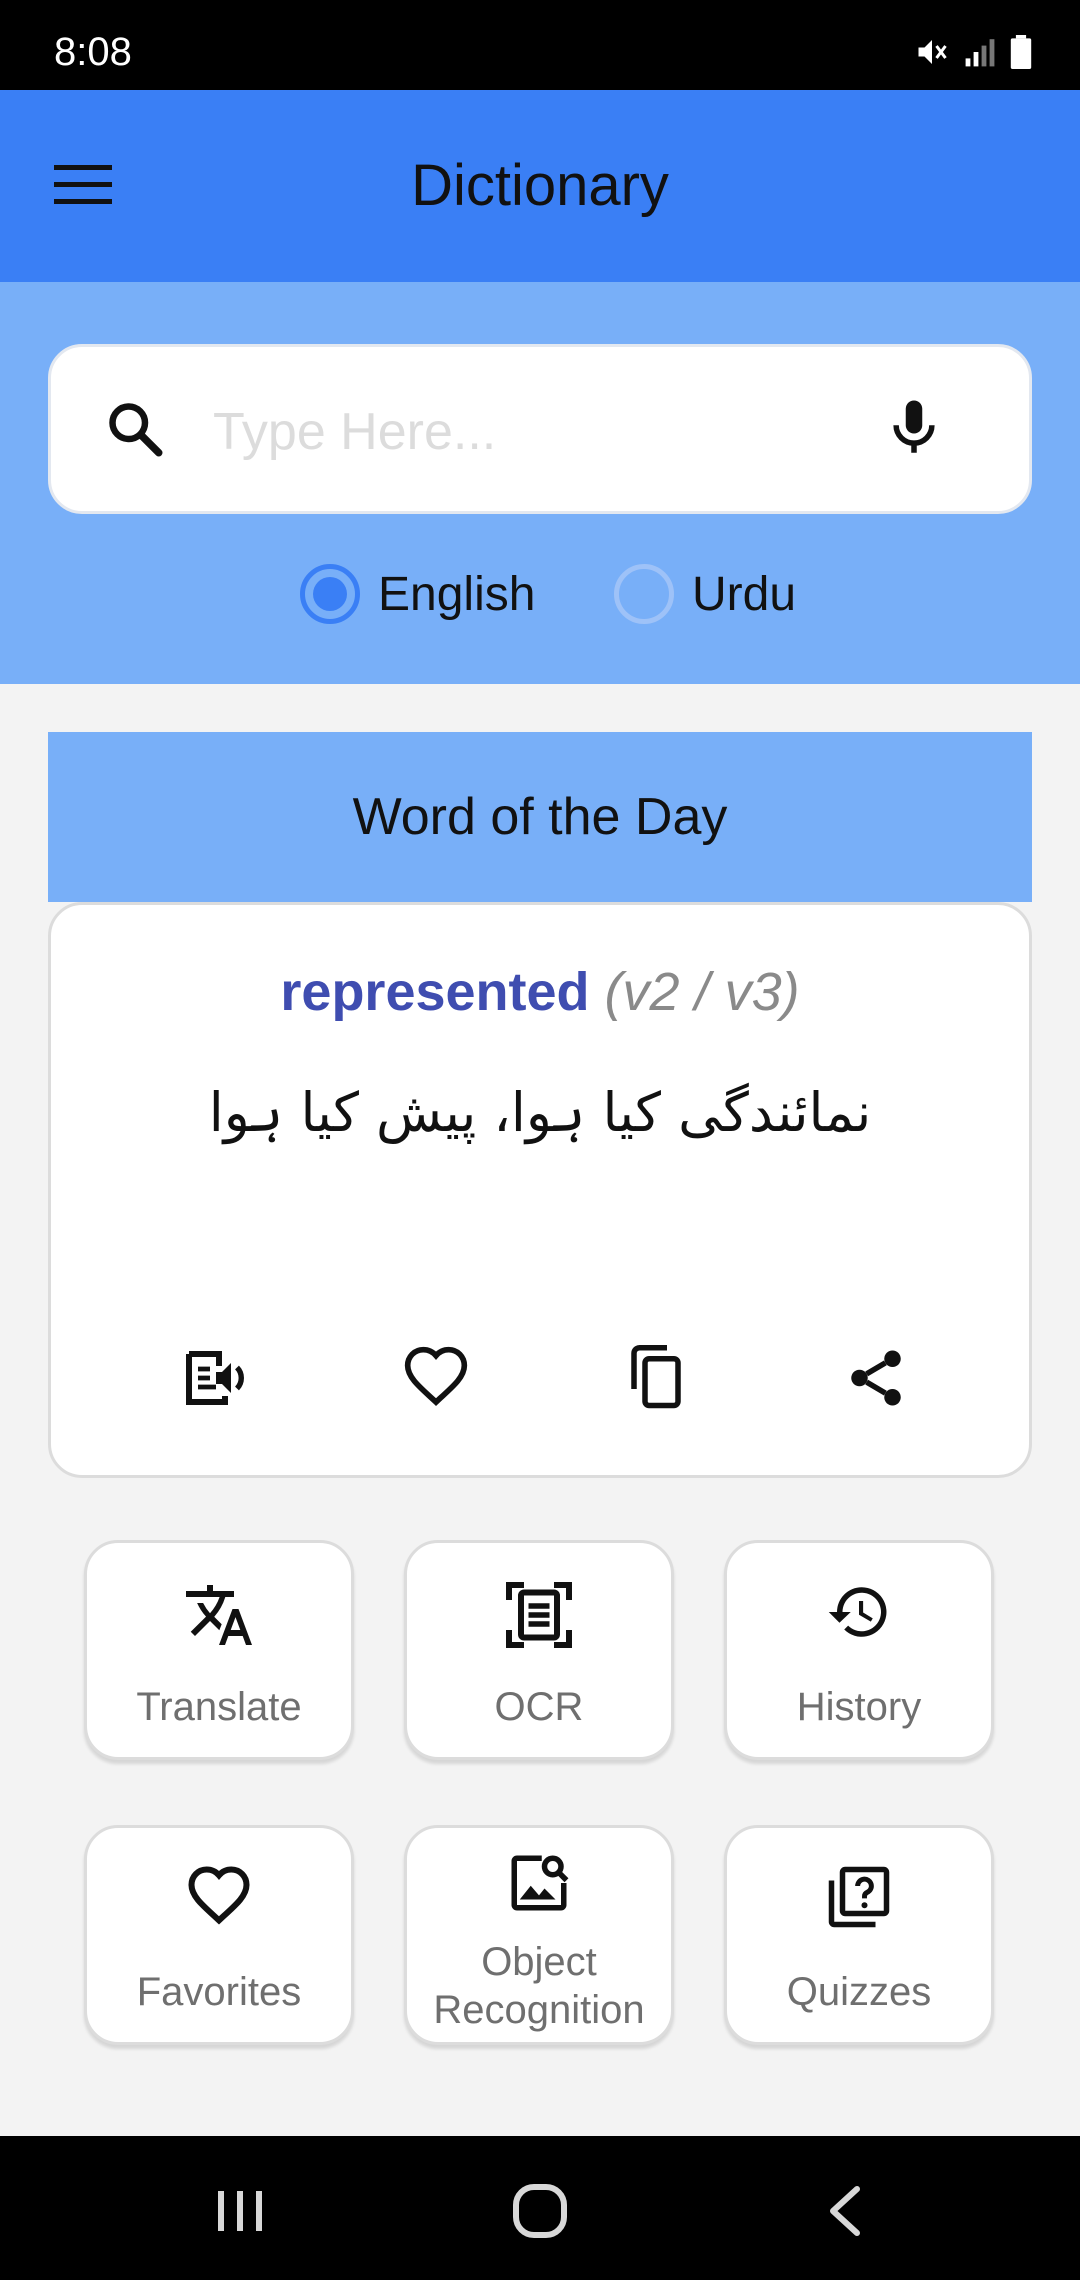 This screenshot has height=2280, width=1080. I want to click on tile-quizzes-icon-wrap, so click(859, 1897).